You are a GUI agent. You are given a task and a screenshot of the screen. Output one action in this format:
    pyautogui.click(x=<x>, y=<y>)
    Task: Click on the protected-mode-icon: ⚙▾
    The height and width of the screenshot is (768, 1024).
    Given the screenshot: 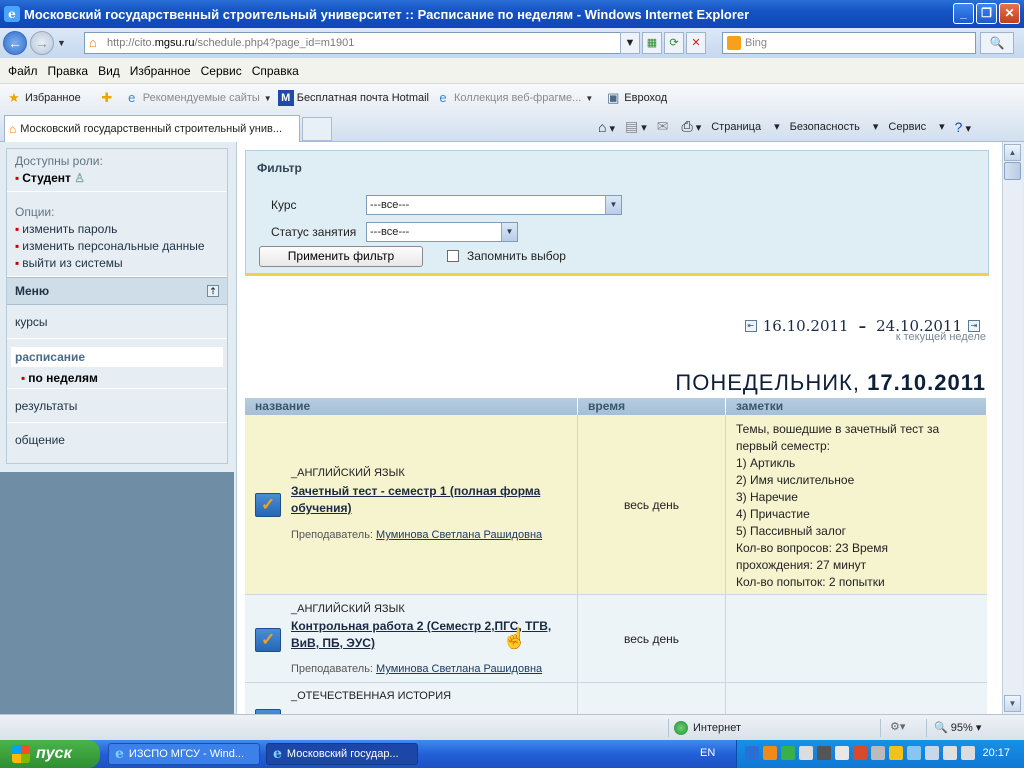 What is the action you would take?
    pyautogui.click(x=897, y=726)
    